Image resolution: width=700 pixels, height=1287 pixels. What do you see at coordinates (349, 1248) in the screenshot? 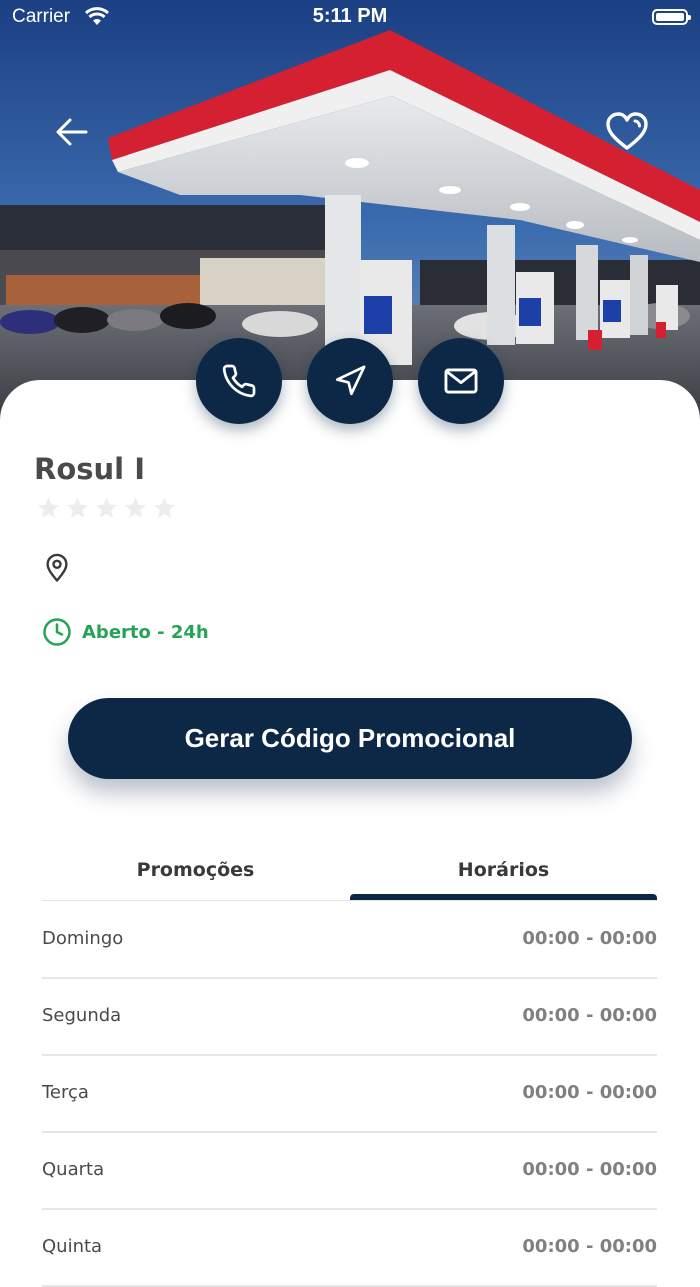
I see `schedule-row: Quinta 00:00 - 00:00` at bounding box center [349, 1248].